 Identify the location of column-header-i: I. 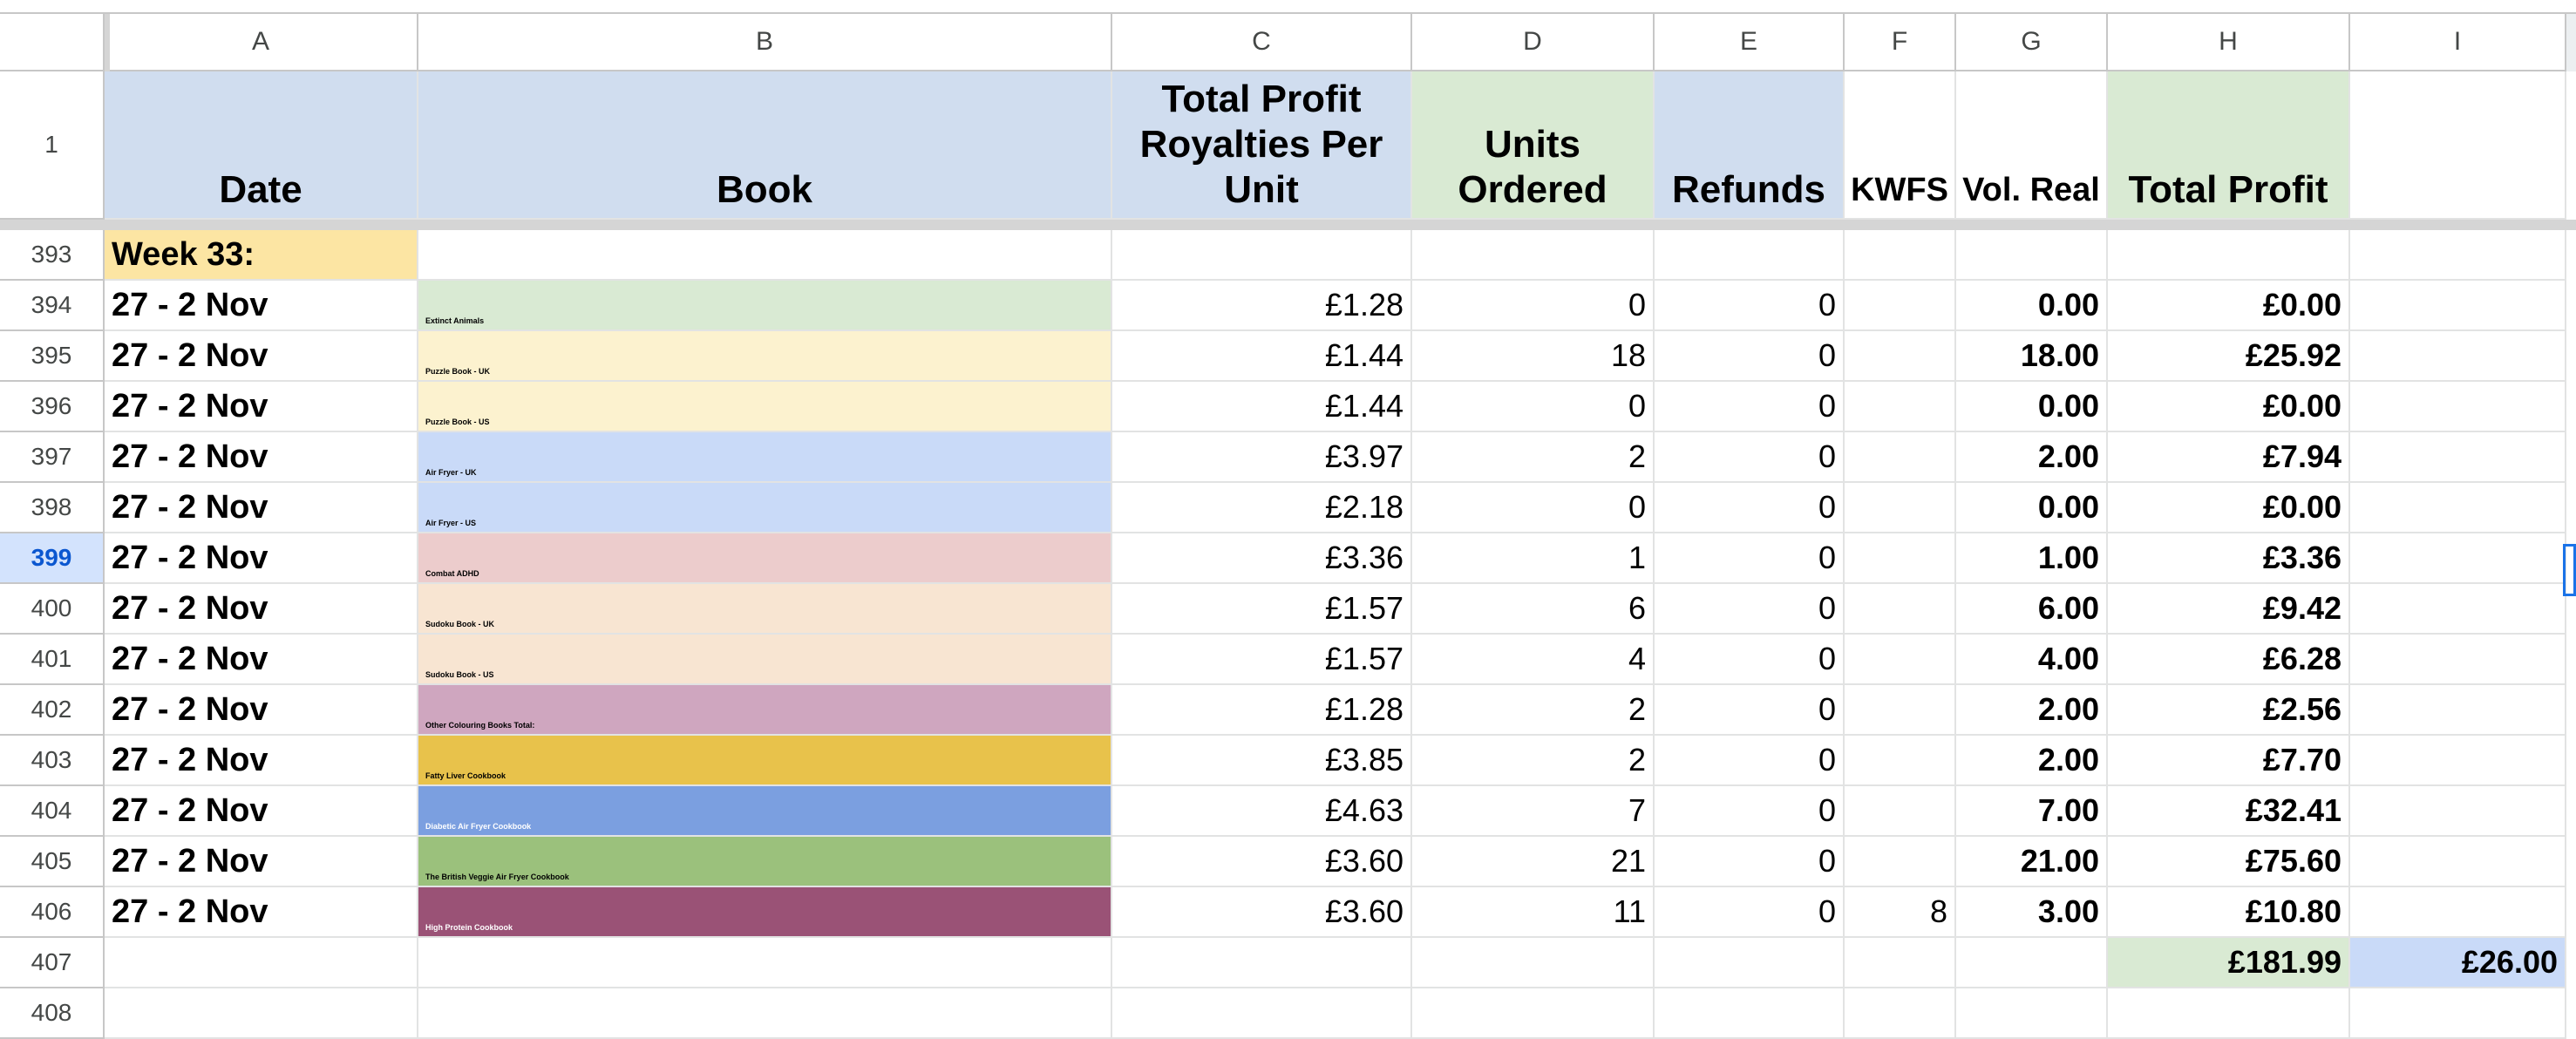
(2458, 42).